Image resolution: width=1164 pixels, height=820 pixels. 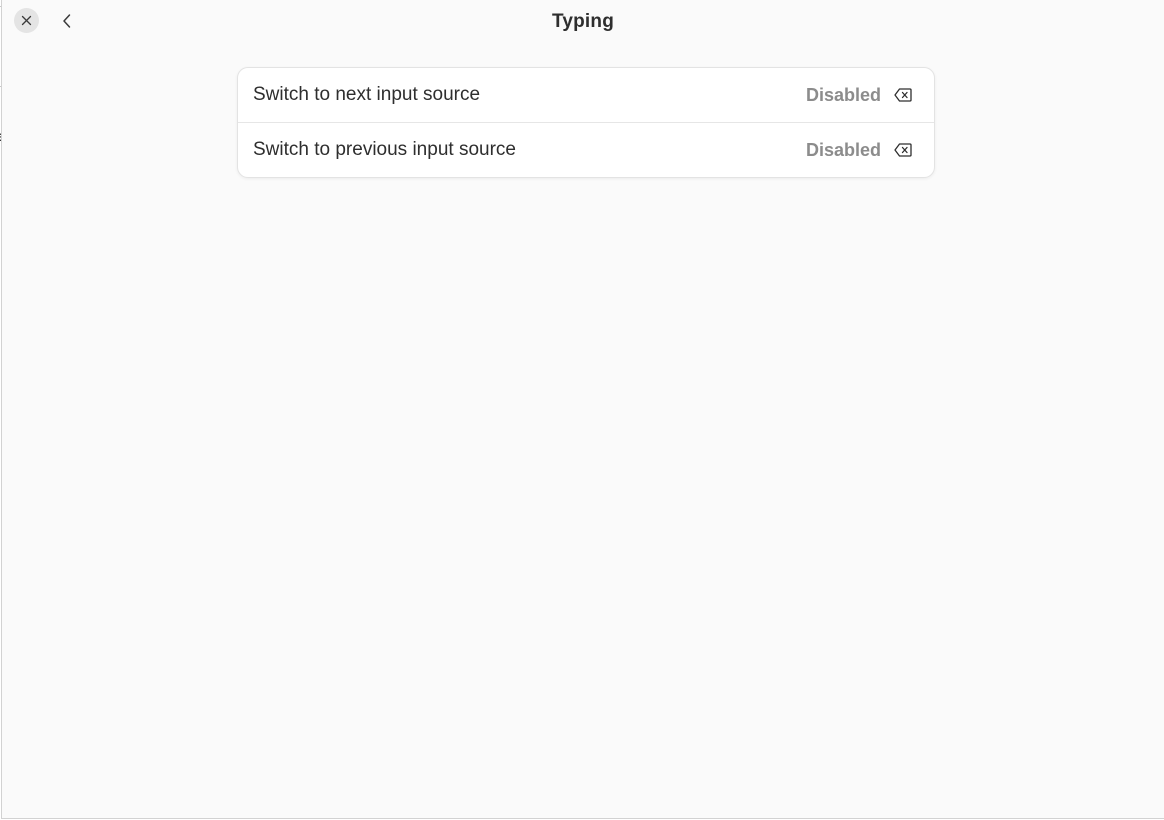 I want to click on shortcut-row-previous-input-source: Switch to previous input source Disabled, so click(x=586, y=149).